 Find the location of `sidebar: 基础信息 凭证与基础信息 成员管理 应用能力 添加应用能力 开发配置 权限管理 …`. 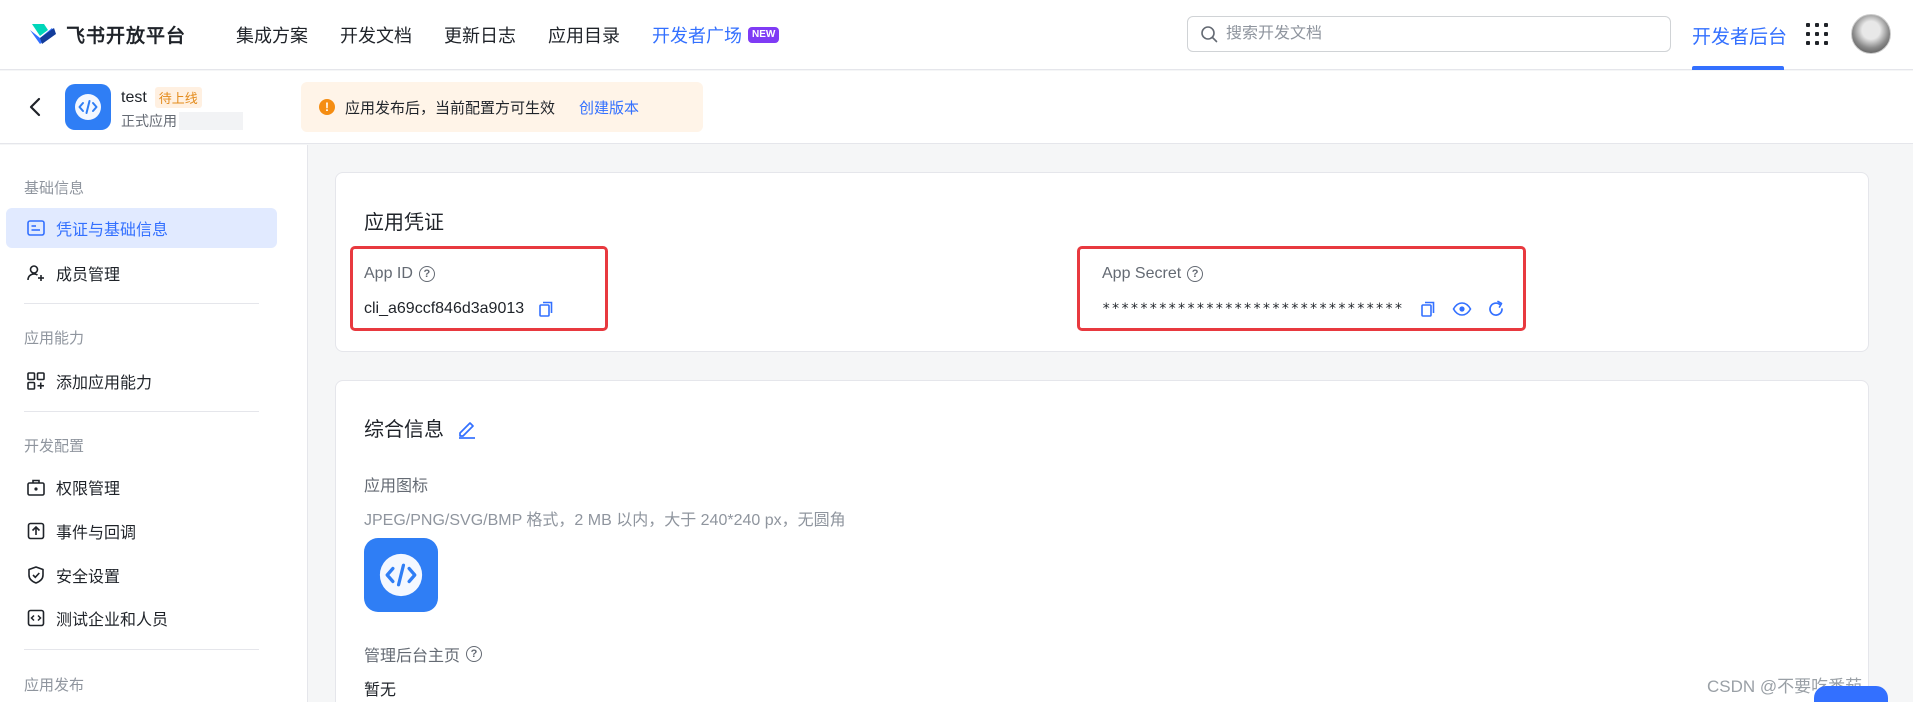

sidebar: 基础信息 凭证与基础信息 成员管理 应用能力 添加应用能力 开发配置 权限管理 … is located at coordinates (154, 423).